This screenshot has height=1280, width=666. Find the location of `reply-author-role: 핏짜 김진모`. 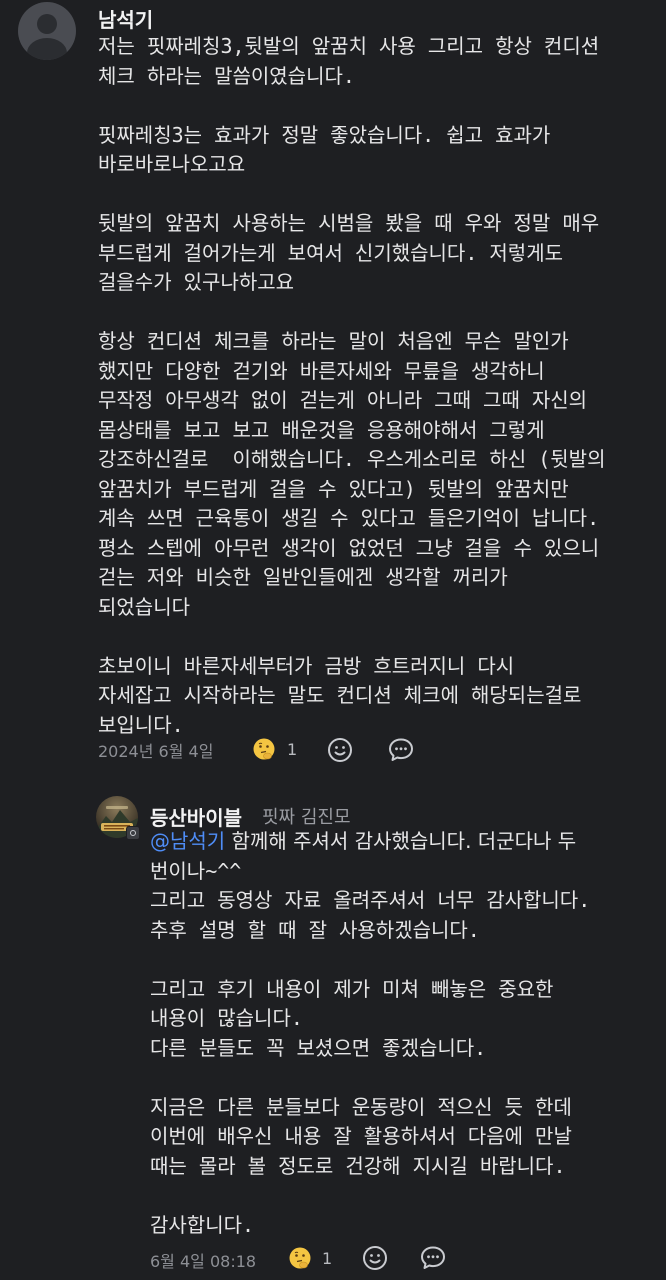

reply-author-role: 핏짜 김진모 is located at coordinates (306, 817).